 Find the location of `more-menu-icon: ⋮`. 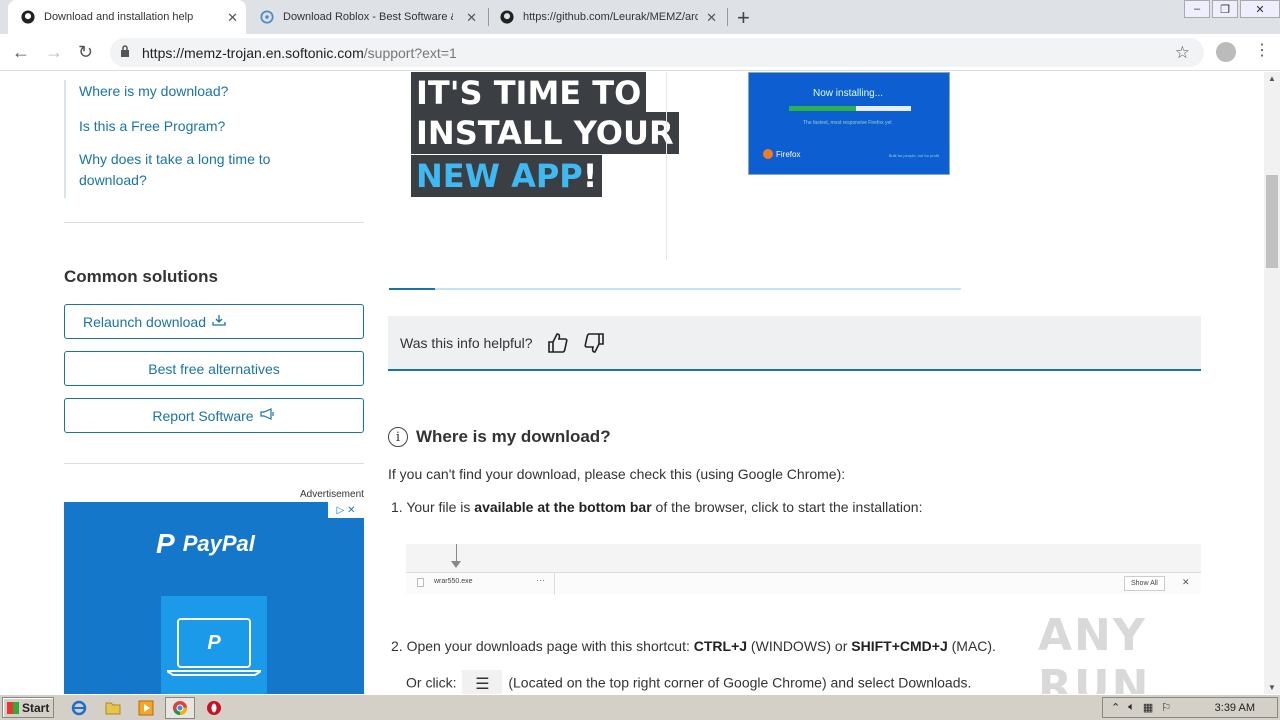

more-menu-icon: ⋮ is located at coordinates (1262, 50).